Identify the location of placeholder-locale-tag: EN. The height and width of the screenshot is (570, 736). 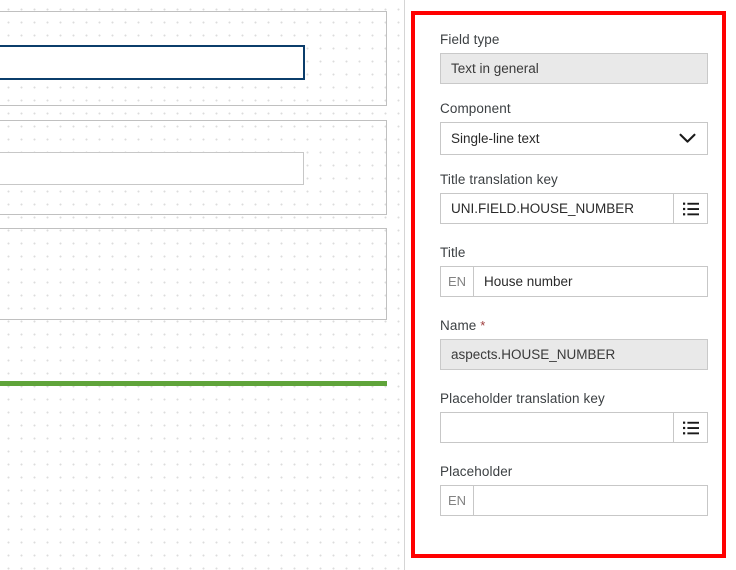
(457, 500).